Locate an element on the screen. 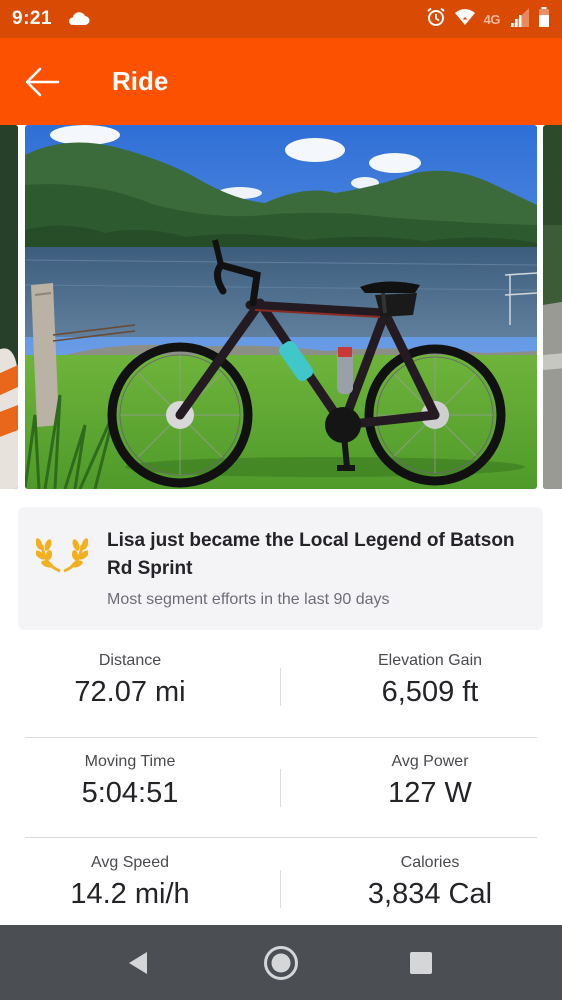 The width and height of the screenshot is (562, 1000). system-navigation-bar is located at coordinates (281, 962).